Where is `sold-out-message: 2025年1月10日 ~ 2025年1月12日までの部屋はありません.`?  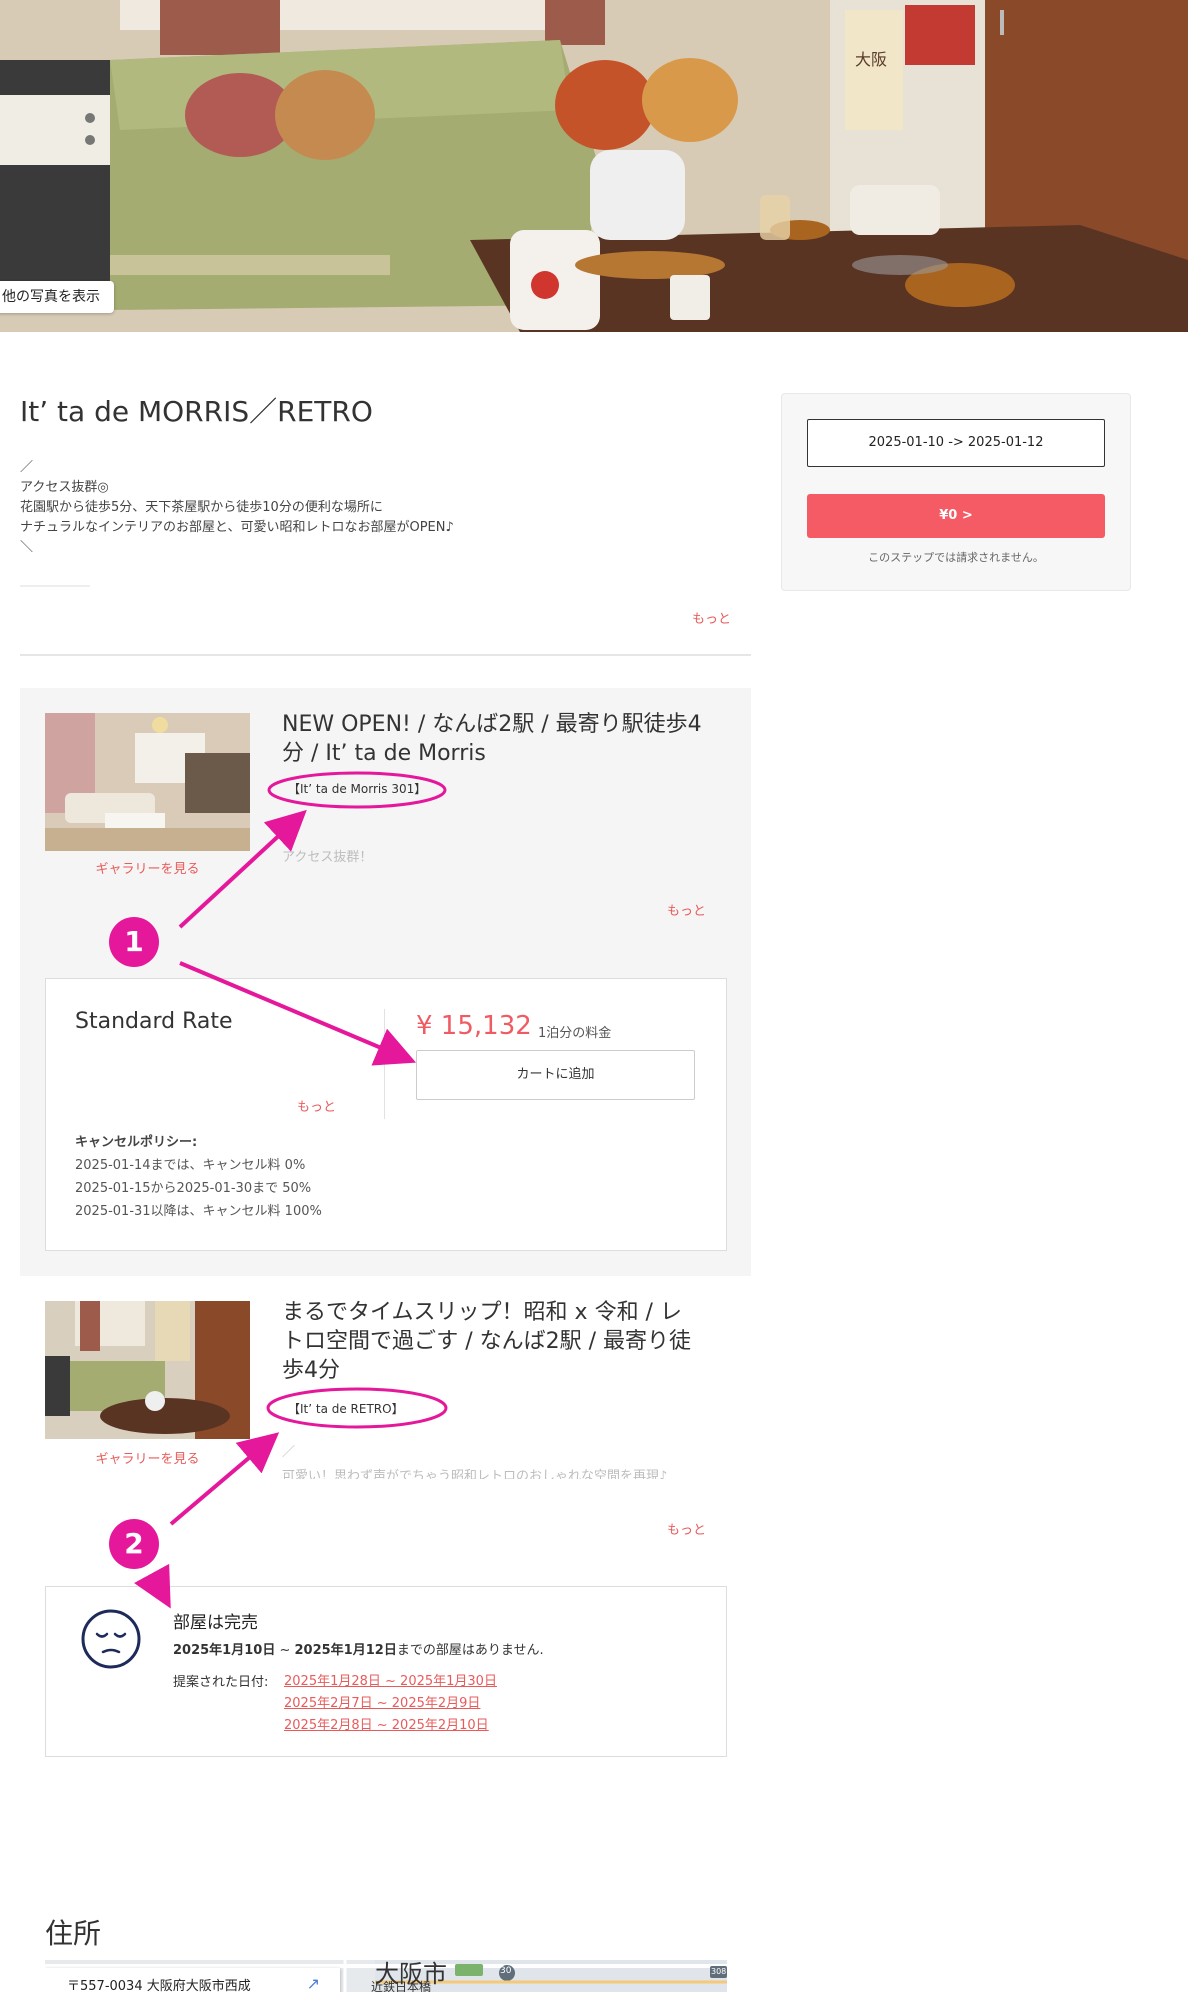 sold-out-message: 2025年1月10日 ~ 2025年1月12日までの部屋はありません. is located at coordinates (358, 1648).